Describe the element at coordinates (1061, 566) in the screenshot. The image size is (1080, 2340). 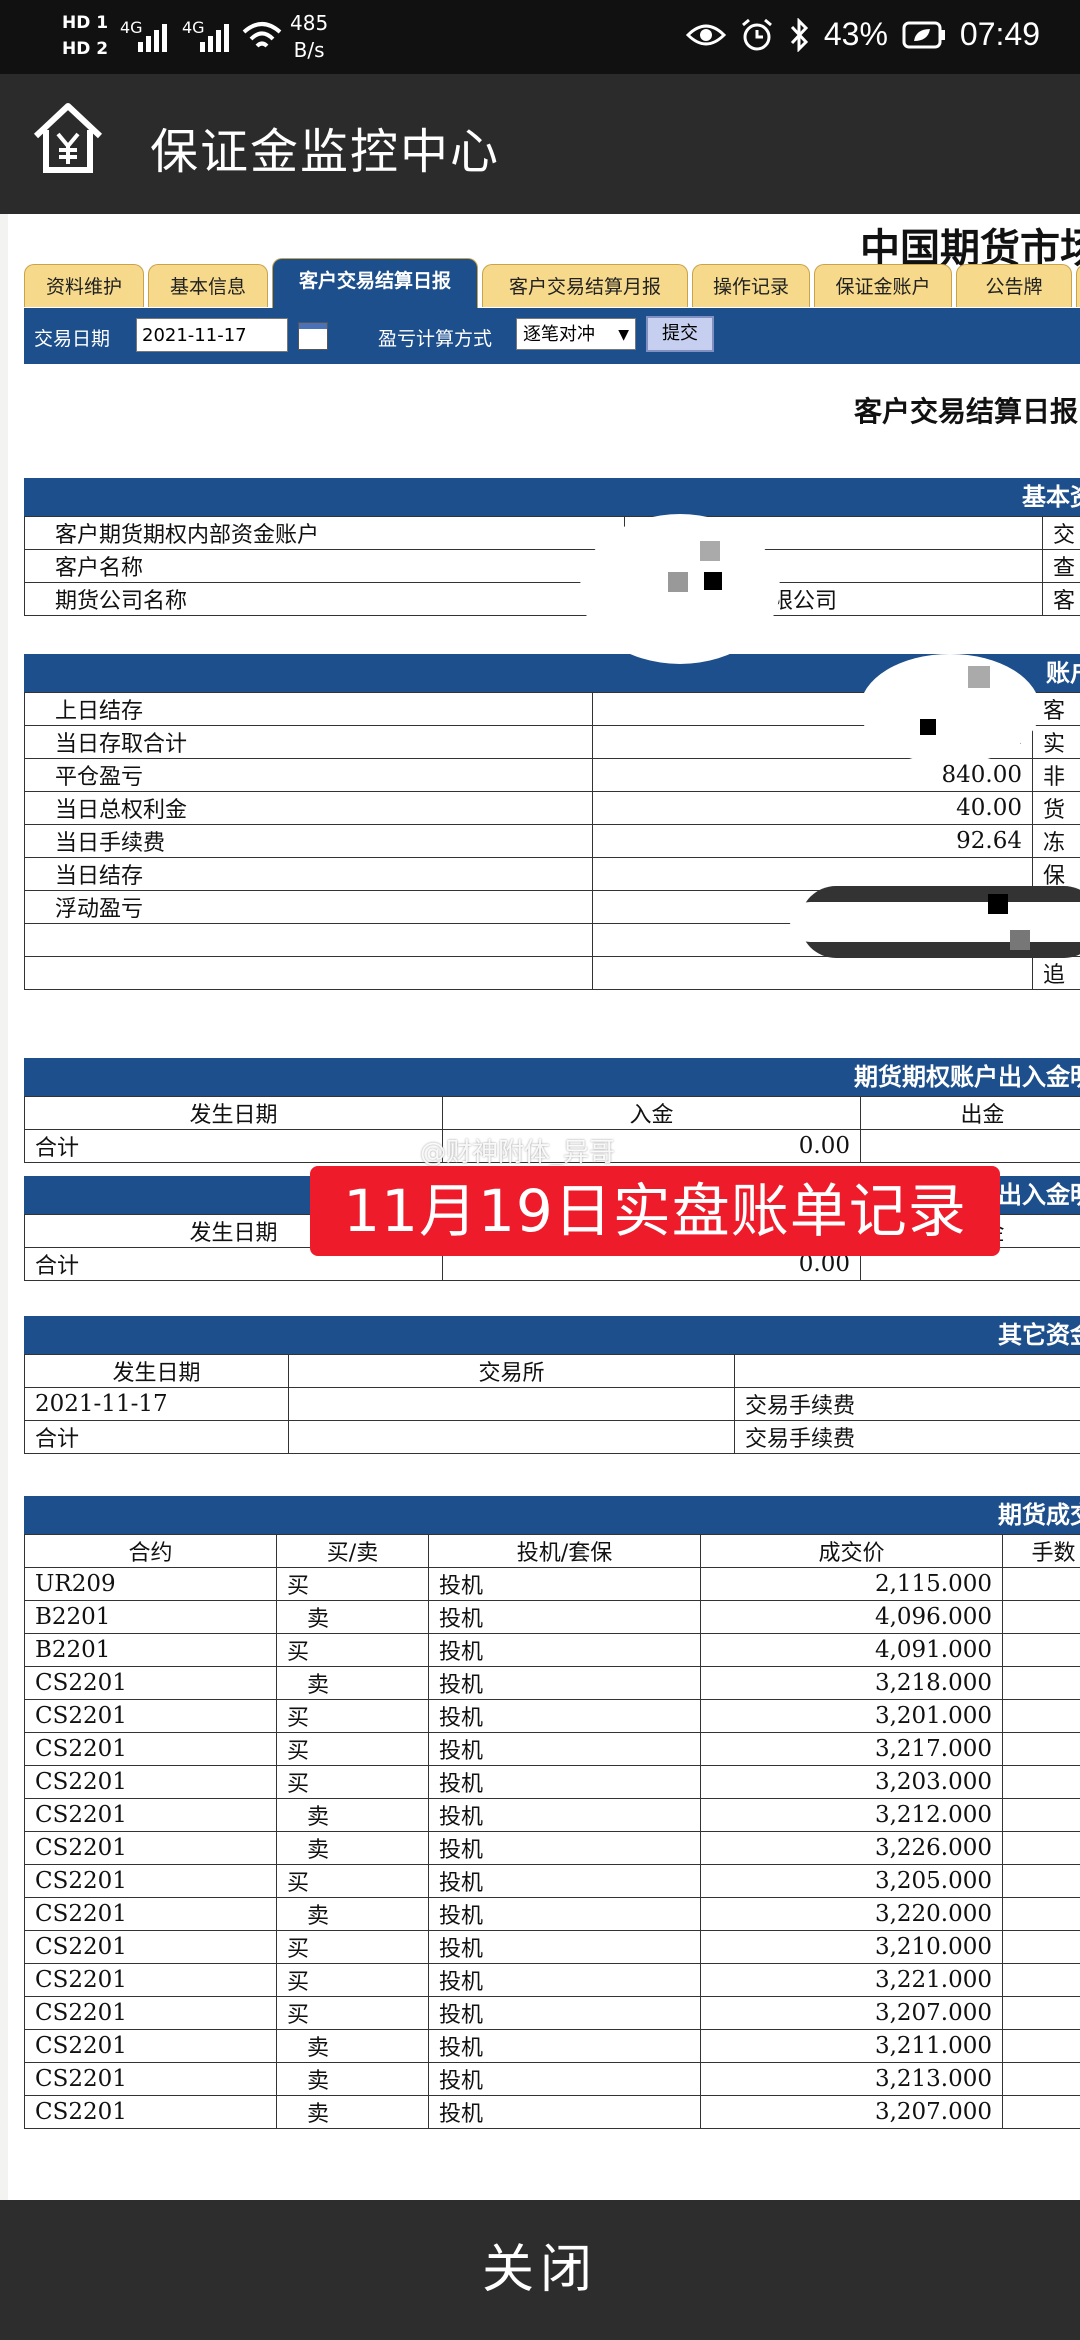
I see `basic-tail: 查` at that location.